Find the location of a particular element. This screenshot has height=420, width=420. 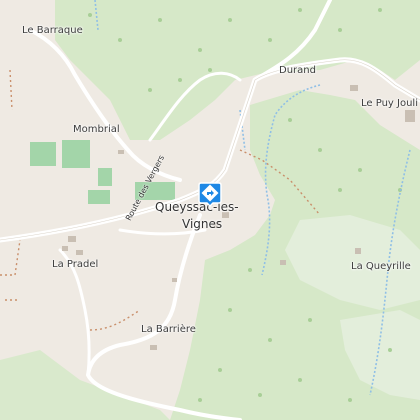

place-la-pradel: La Pradel is located at coordinates (75, 265).